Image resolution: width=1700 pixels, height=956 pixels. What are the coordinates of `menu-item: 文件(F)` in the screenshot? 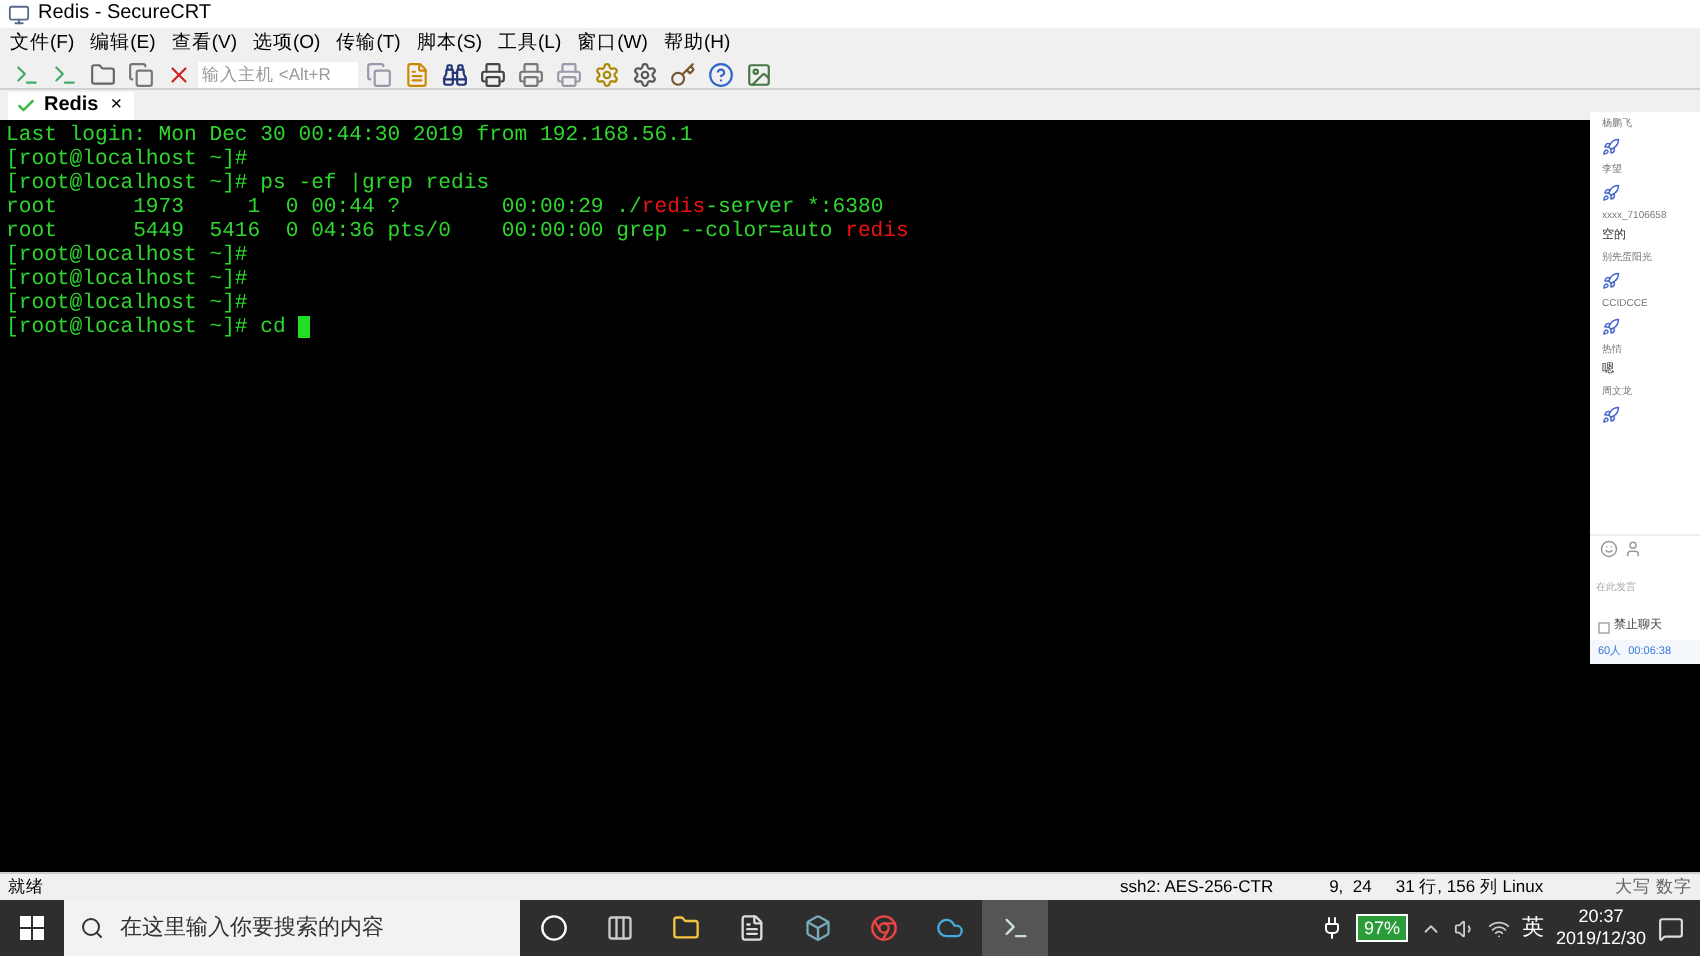 It's located at (42, 44).